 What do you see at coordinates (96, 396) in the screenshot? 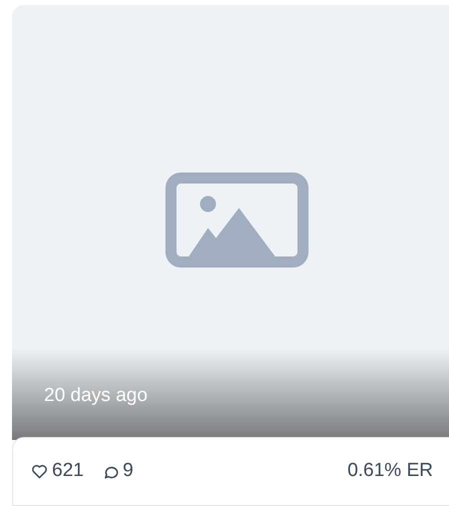
I see `post-age: 20 days ago` at bounding box center [96, 396].